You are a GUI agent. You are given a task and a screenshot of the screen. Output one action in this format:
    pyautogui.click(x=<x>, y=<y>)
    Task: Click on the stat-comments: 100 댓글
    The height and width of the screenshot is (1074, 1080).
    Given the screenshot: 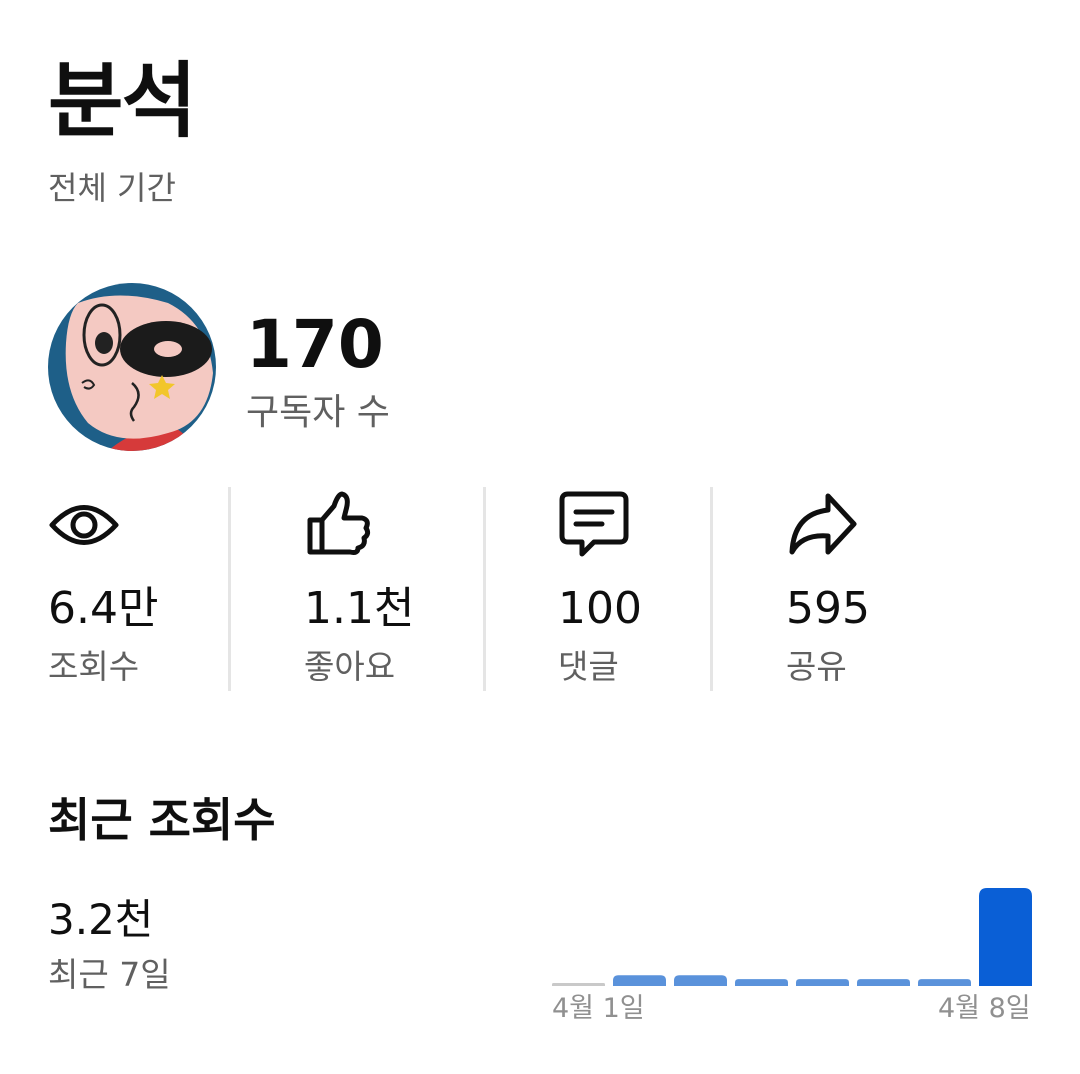 What is the action you would take?
    pyautogui.click(x=633, y=589)
    